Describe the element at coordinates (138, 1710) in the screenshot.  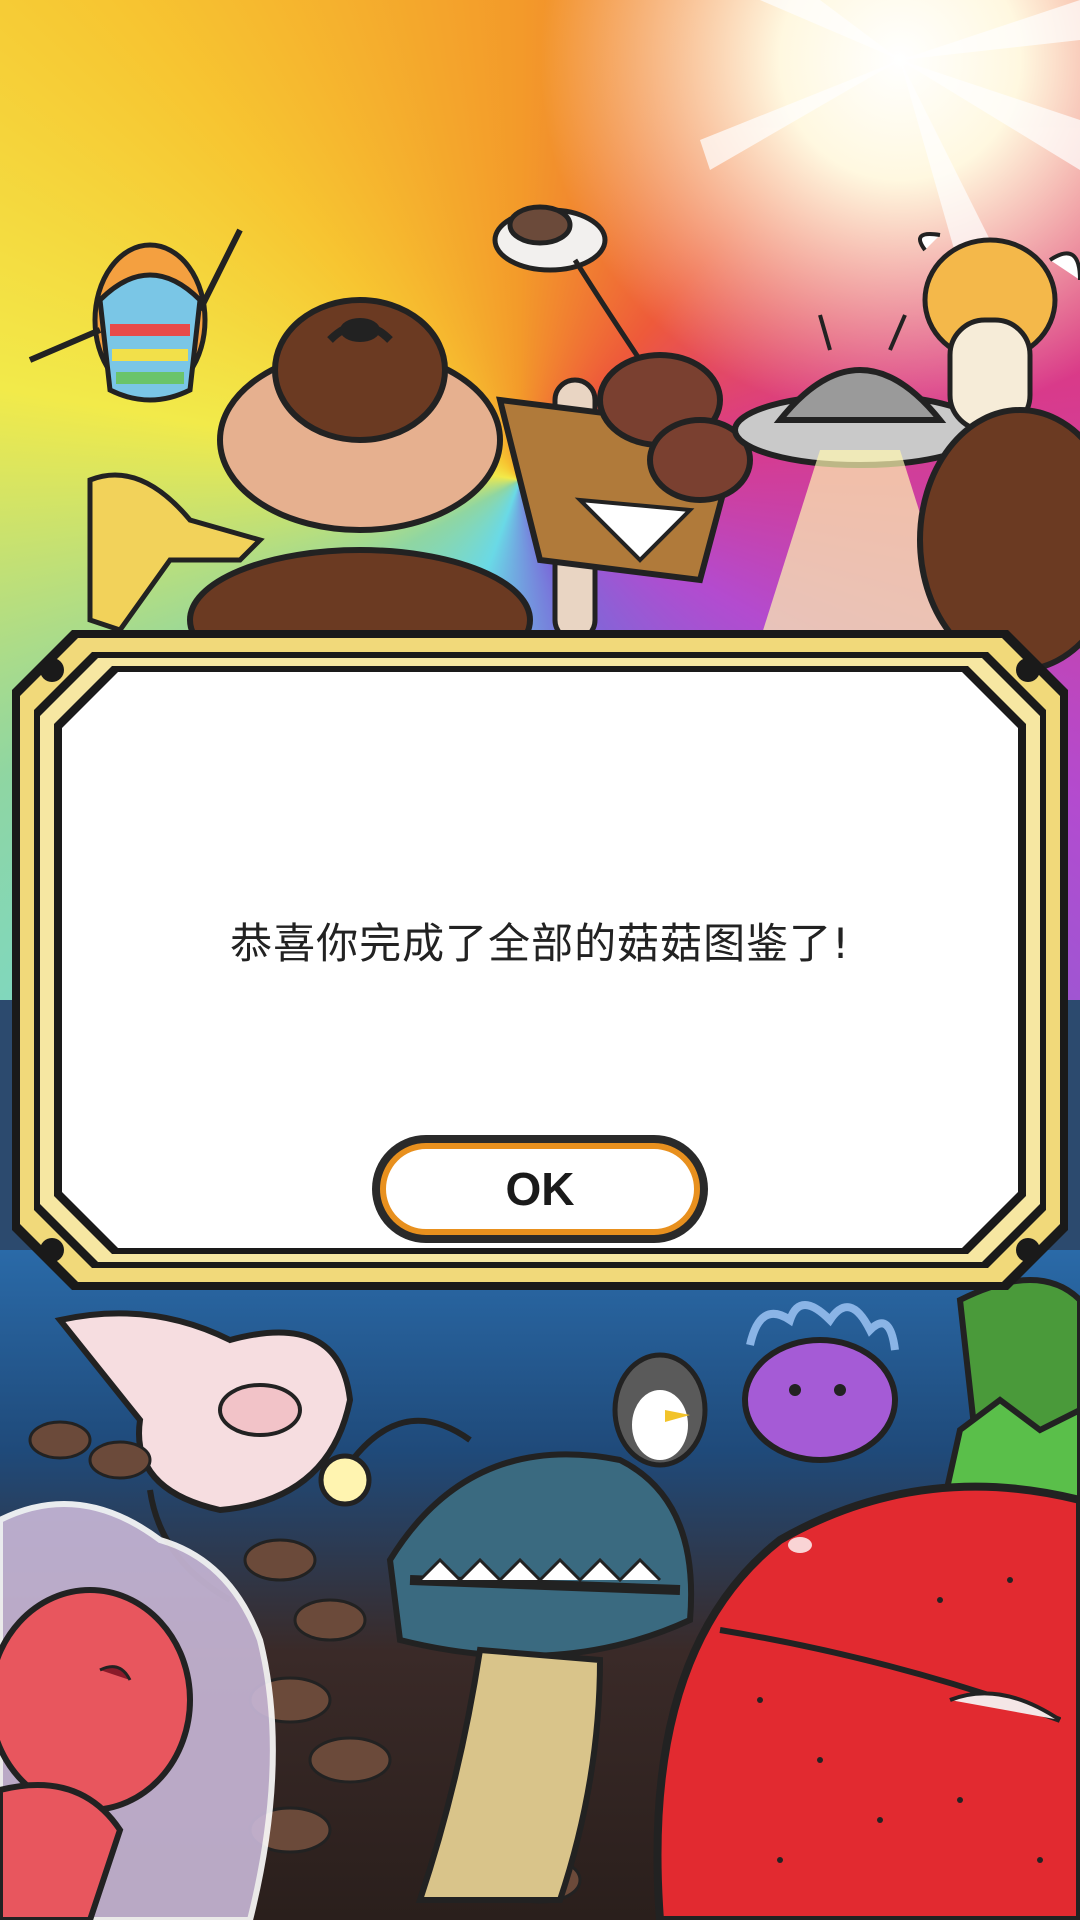
I see `shell-mushroom-icon` at that location.